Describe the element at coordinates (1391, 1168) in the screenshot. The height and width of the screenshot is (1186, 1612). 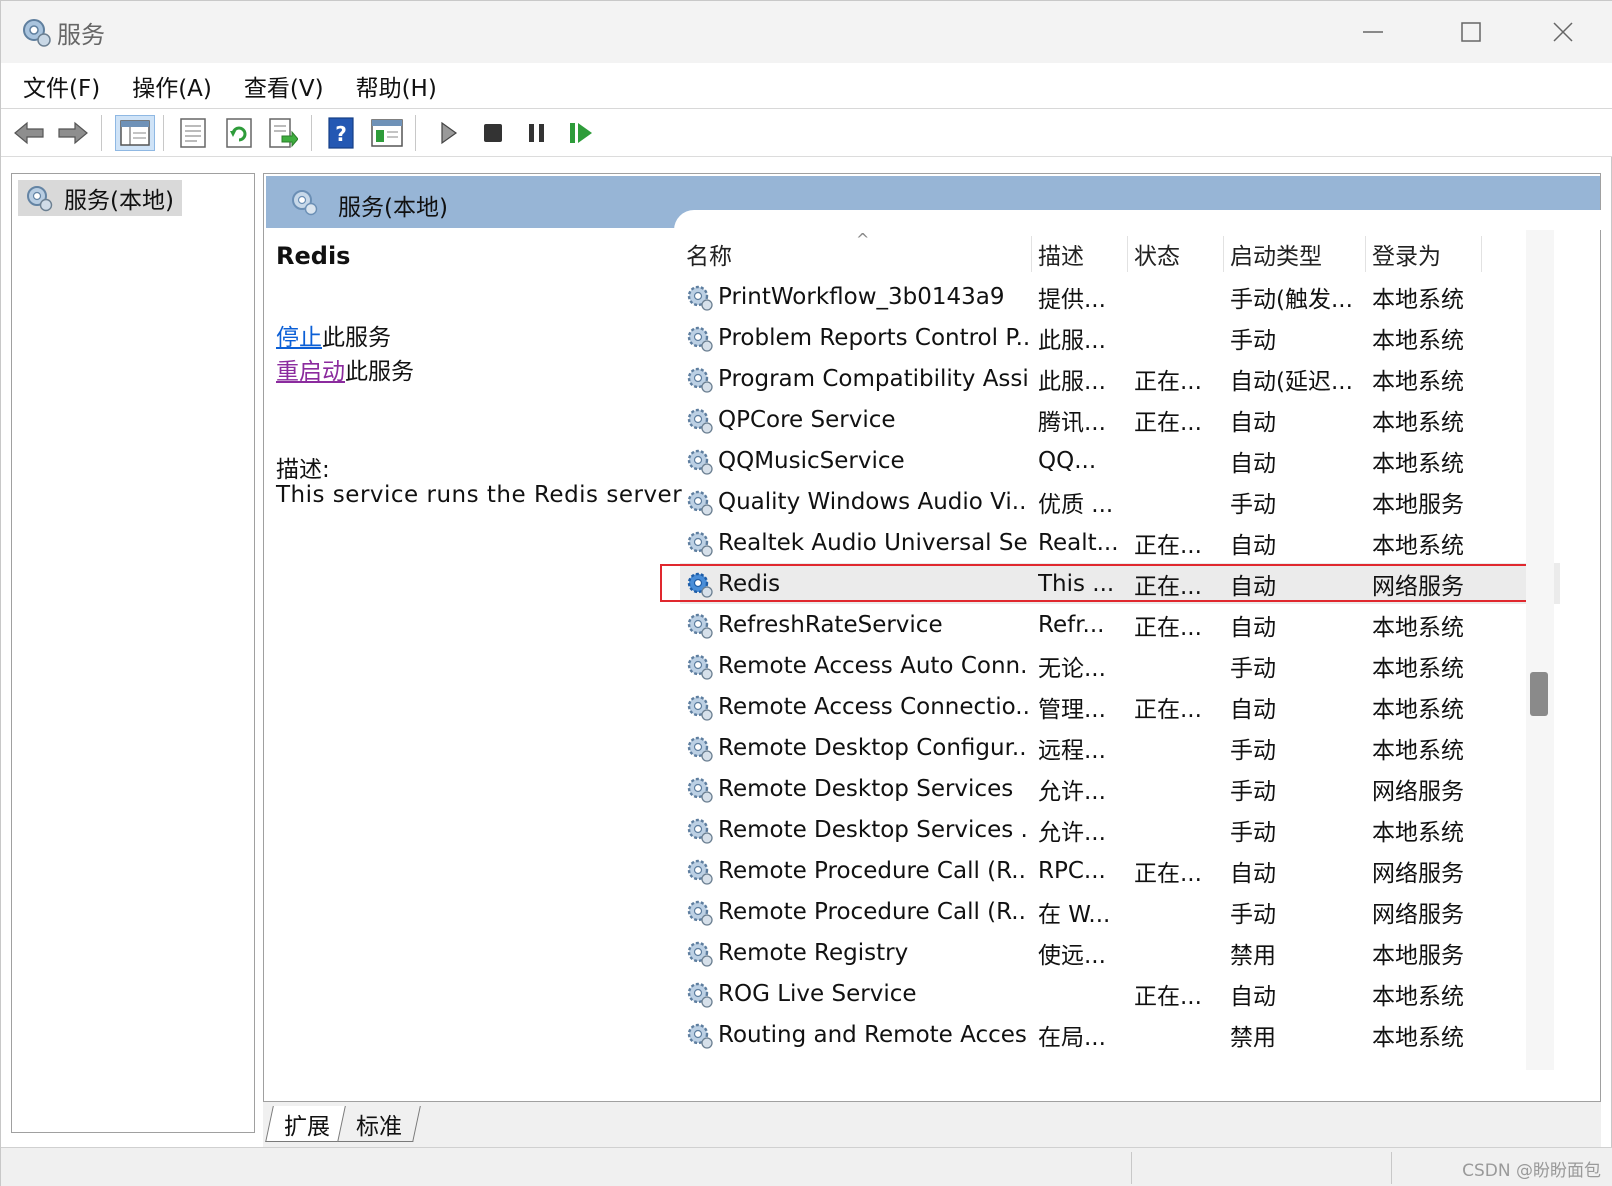
I see `status-divider` at that location.